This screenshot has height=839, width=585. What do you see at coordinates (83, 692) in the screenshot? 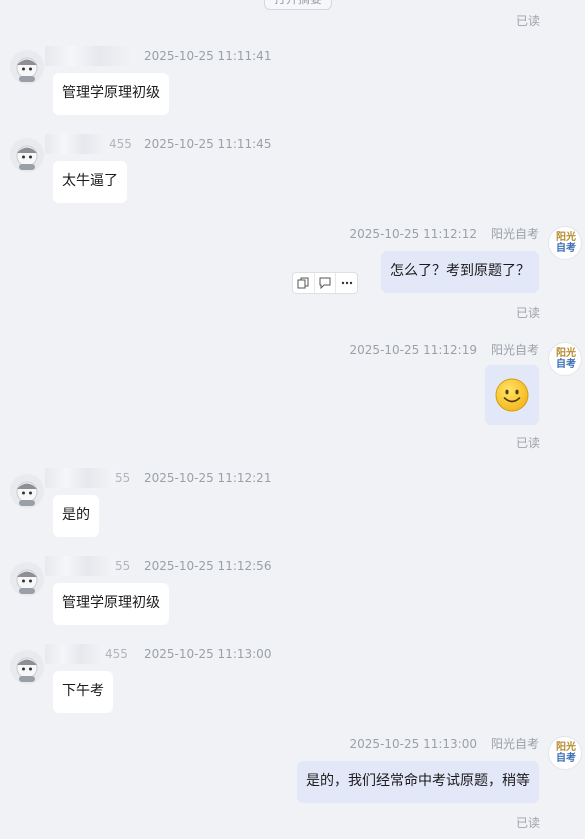
I see `message-bubble: 下午考` at bounding box center [83, 692].